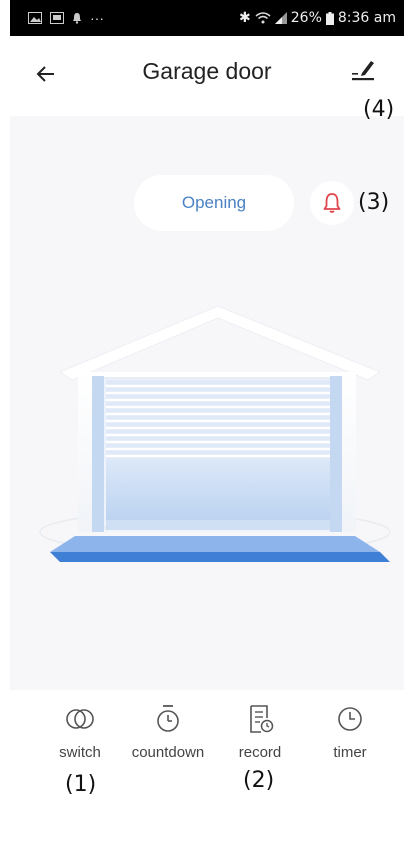  I want to click on countdown-label: countdown, so click(168, 752).